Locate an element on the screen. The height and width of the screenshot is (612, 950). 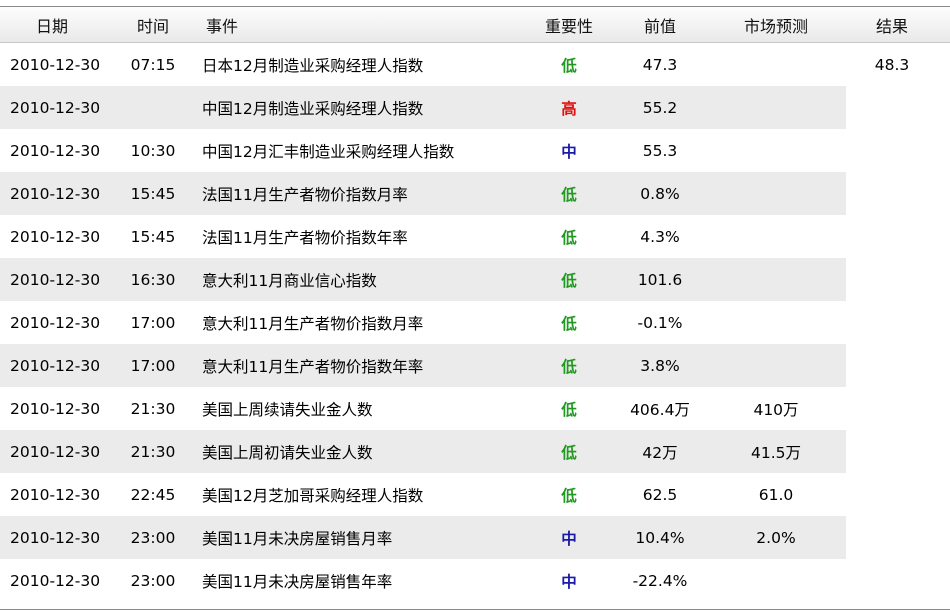
table-row: 2010-12-30 中国12月制造业采购经理人指数 高 55.2 is located at coordinates (475, 107).